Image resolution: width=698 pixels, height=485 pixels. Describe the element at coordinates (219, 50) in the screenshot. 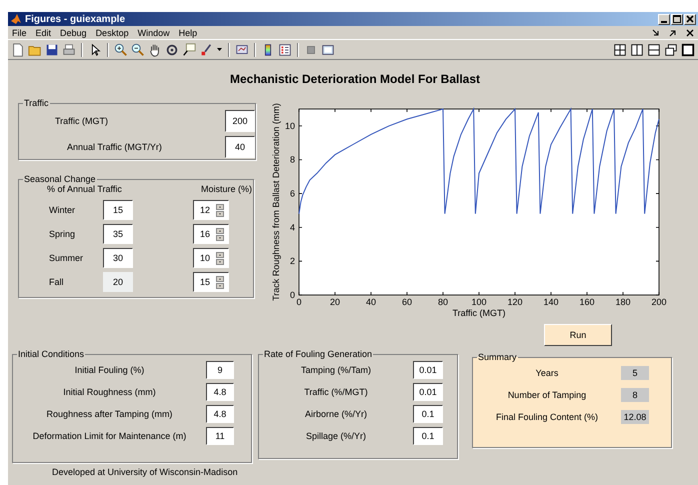

I see `caret-icon` at that location.